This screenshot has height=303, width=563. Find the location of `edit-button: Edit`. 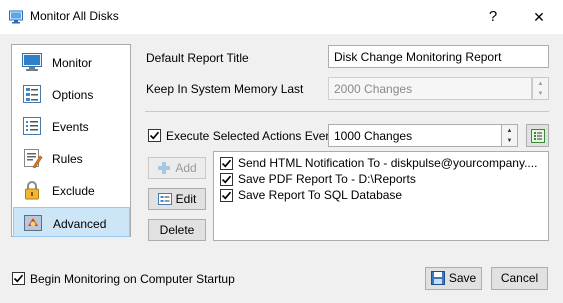

edit-button: Edit is located at coordinates (177, 199).